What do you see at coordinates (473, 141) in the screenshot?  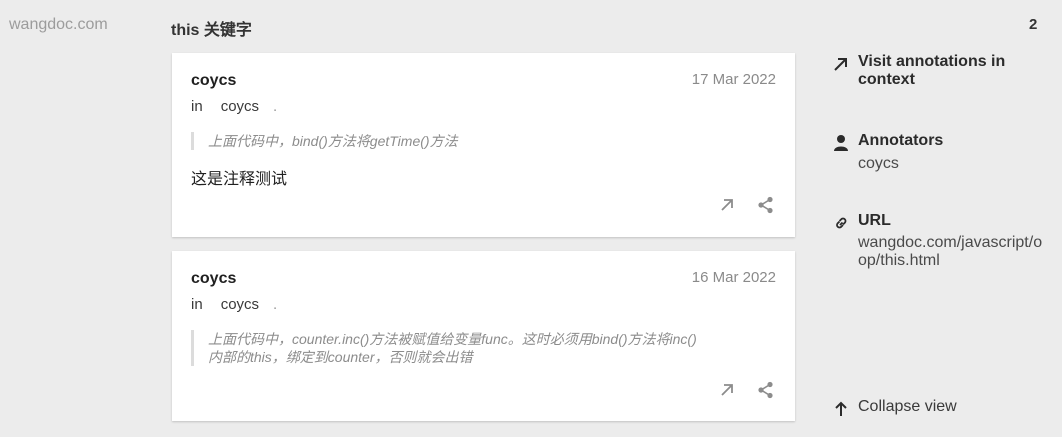 I see `annotation-quote: 上面代码中，bind()方法将getTime()方法` at bounding box center [473, 141].